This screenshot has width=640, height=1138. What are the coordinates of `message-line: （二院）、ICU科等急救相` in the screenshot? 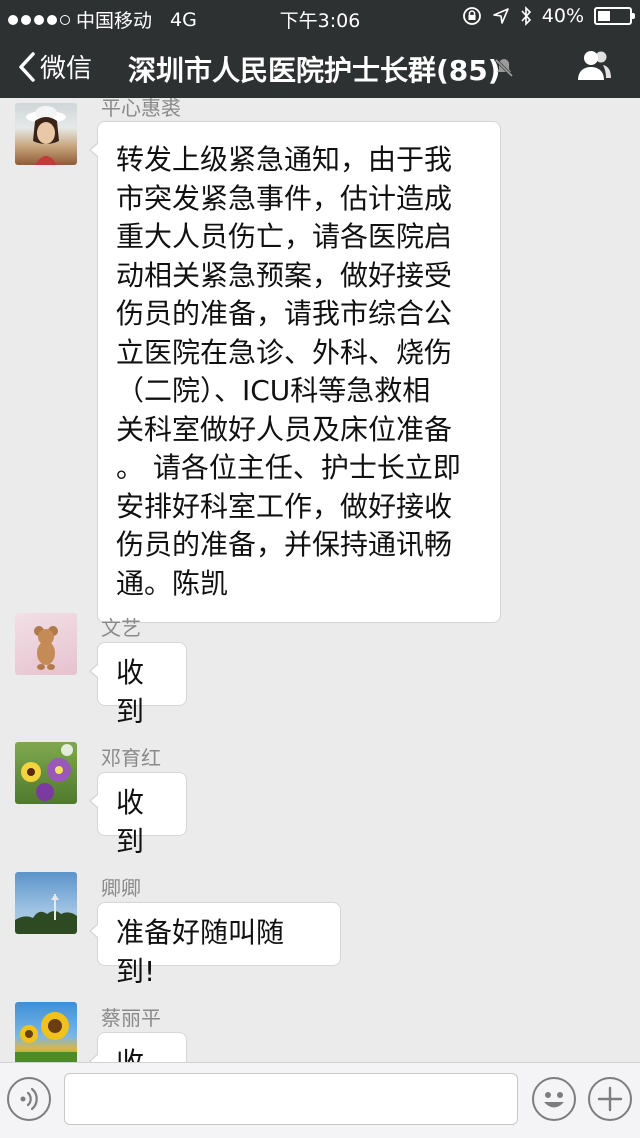 It's located at (273, 390).